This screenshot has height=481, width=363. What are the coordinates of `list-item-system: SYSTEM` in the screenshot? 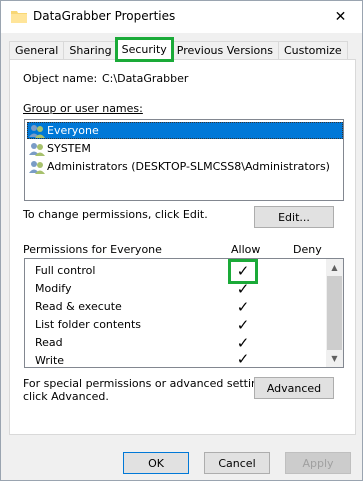 It's located at (59, 148).